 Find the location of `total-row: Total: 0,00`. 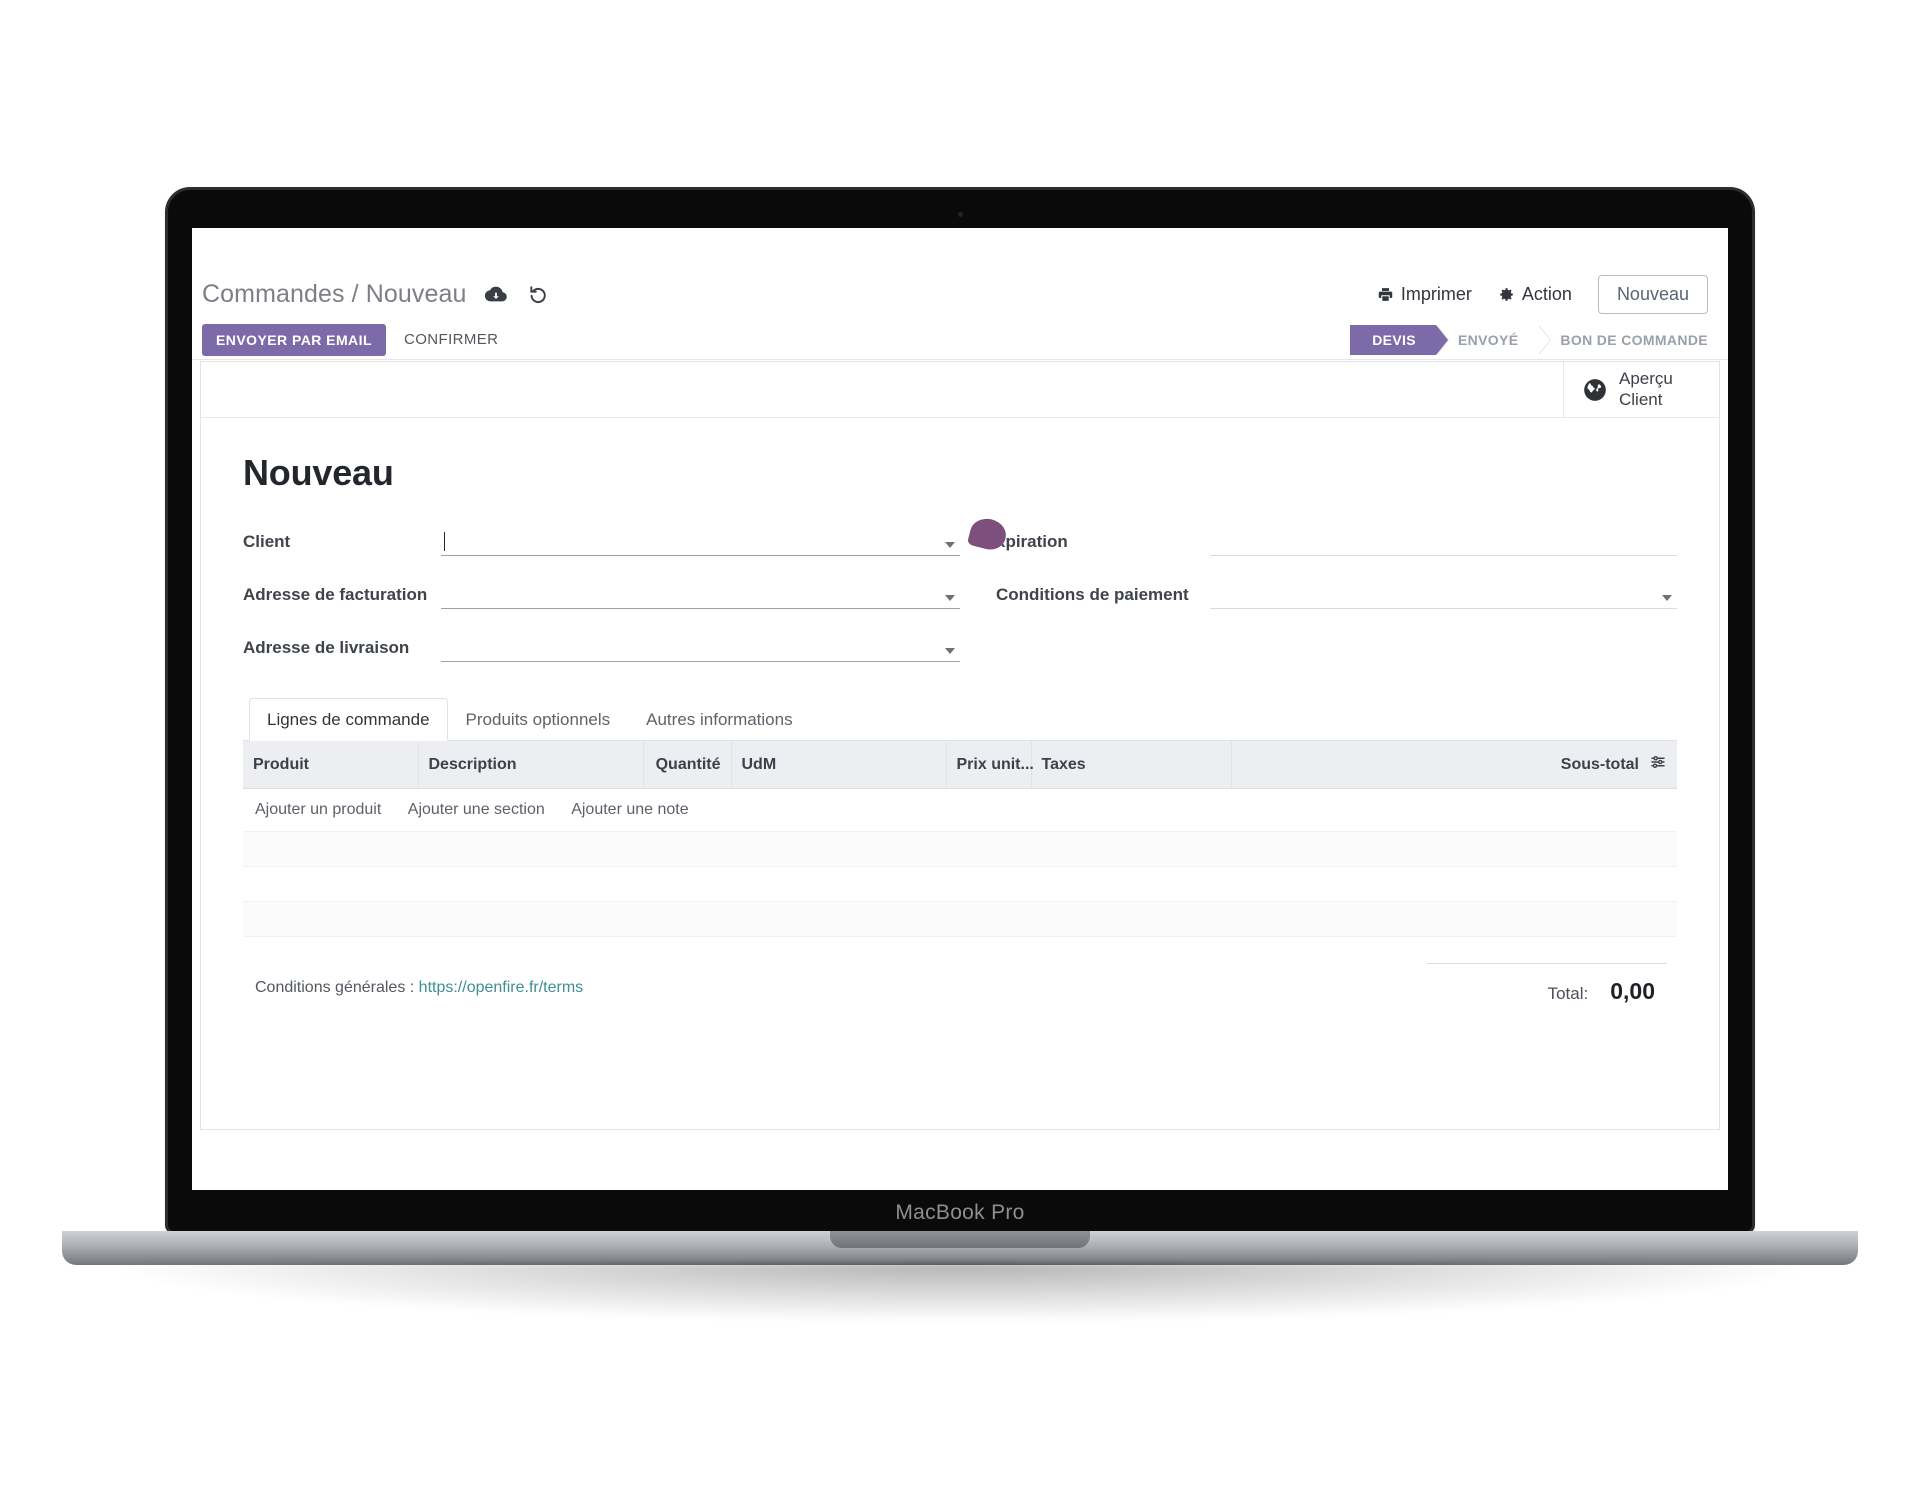

total-row: Total: 0,00 is located at coordinates (1547, 984).